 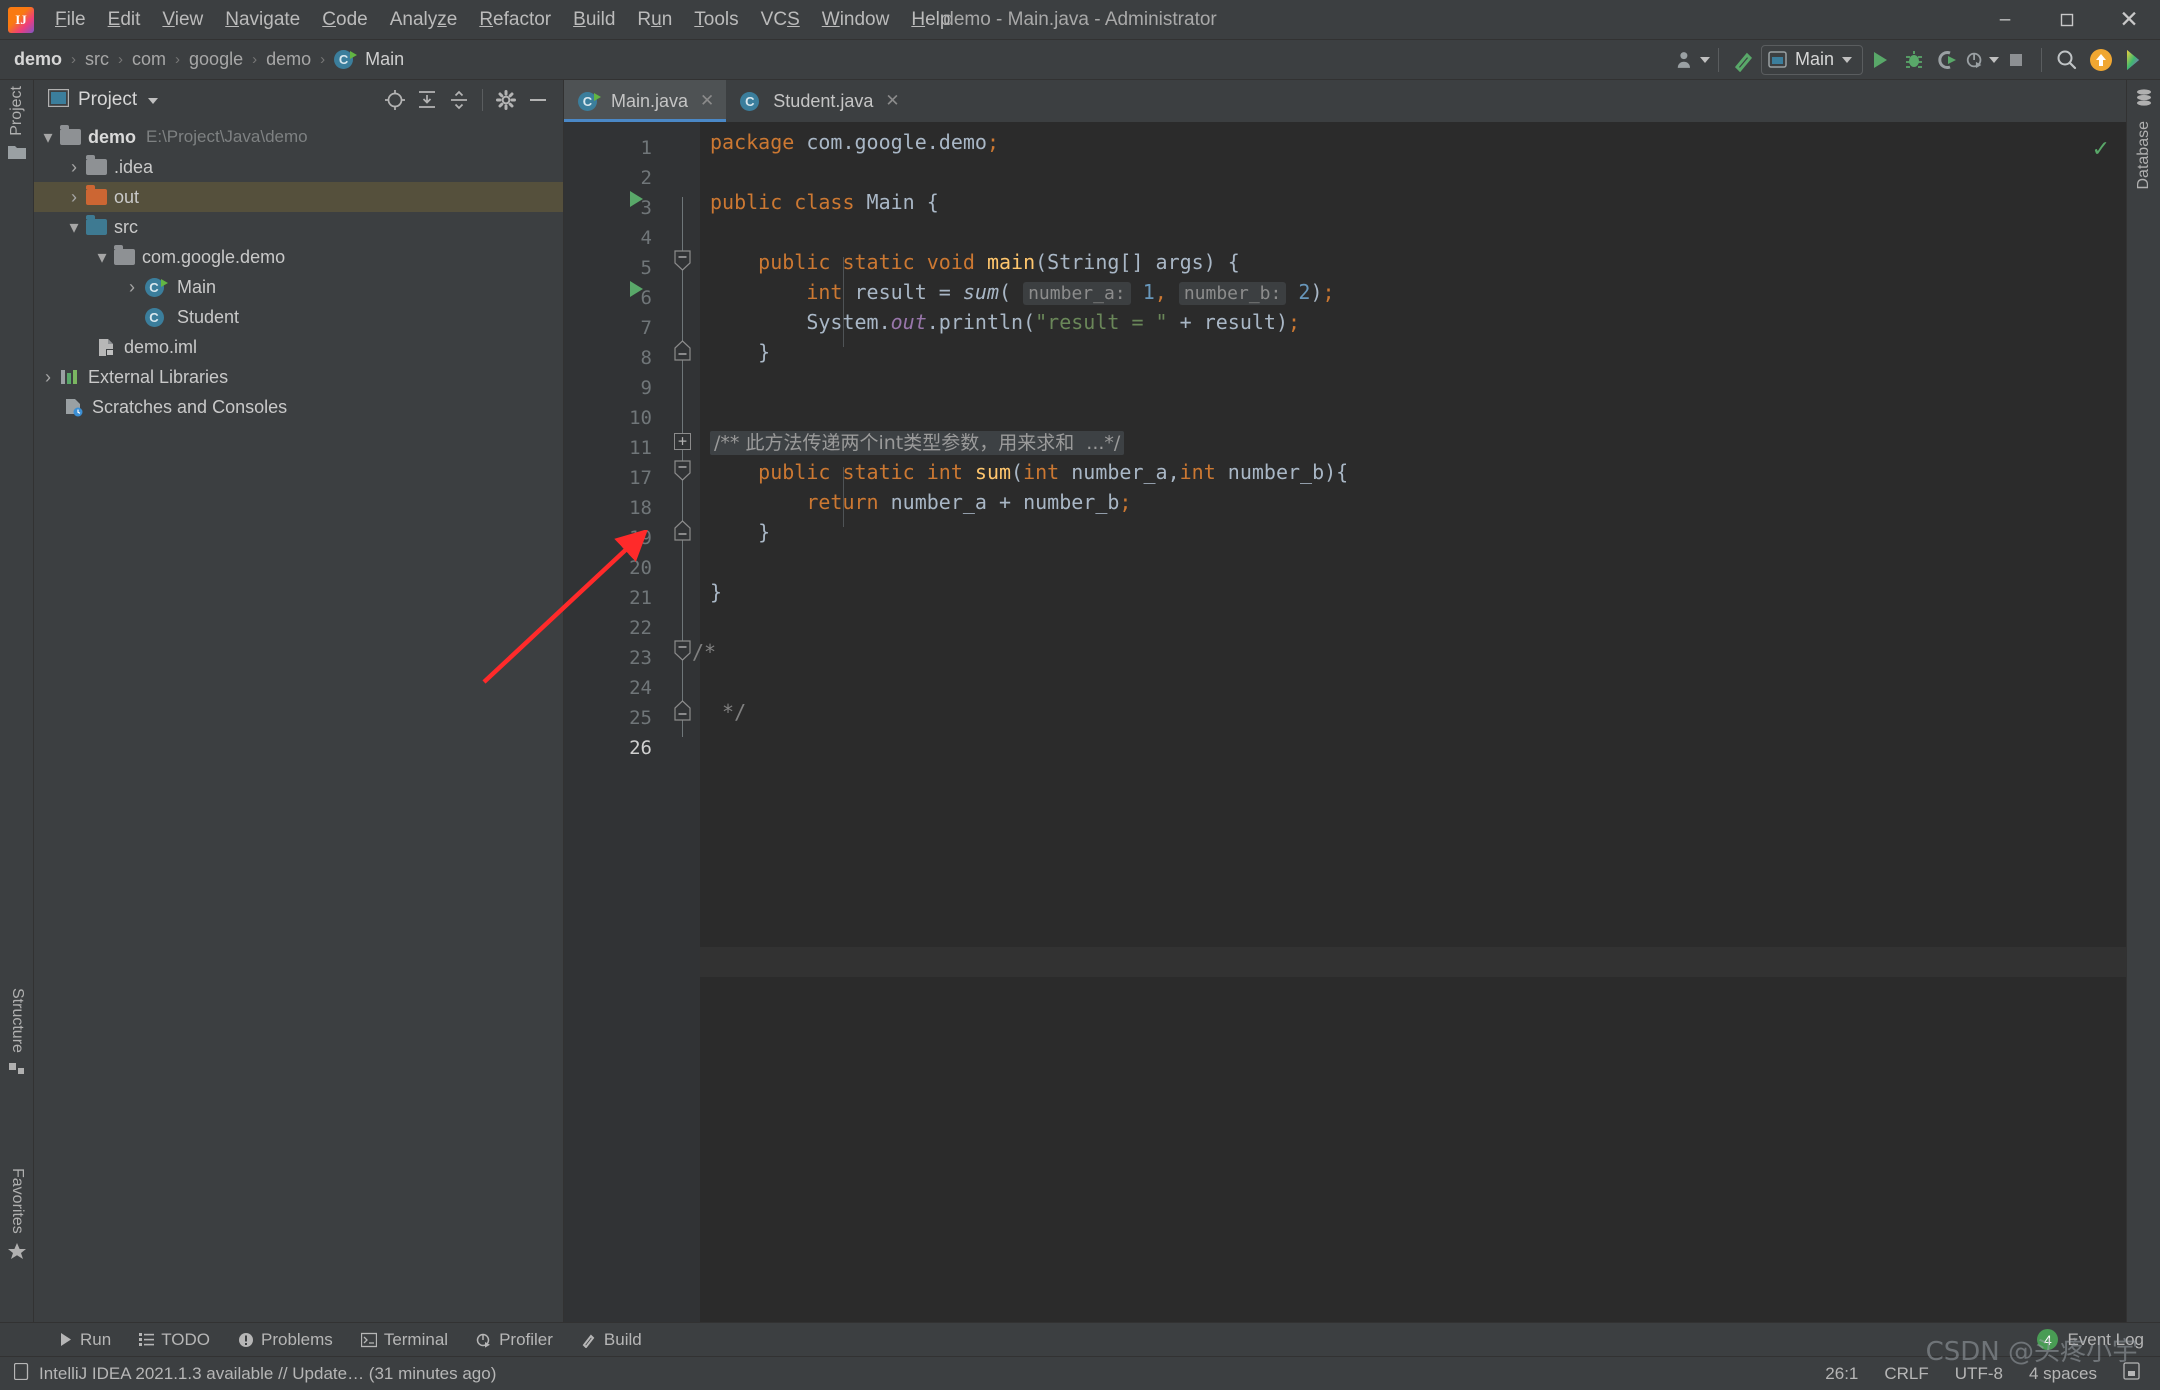 I want to click on tool-window-profiler-label: Profiler, so click(x=526, y=1339).